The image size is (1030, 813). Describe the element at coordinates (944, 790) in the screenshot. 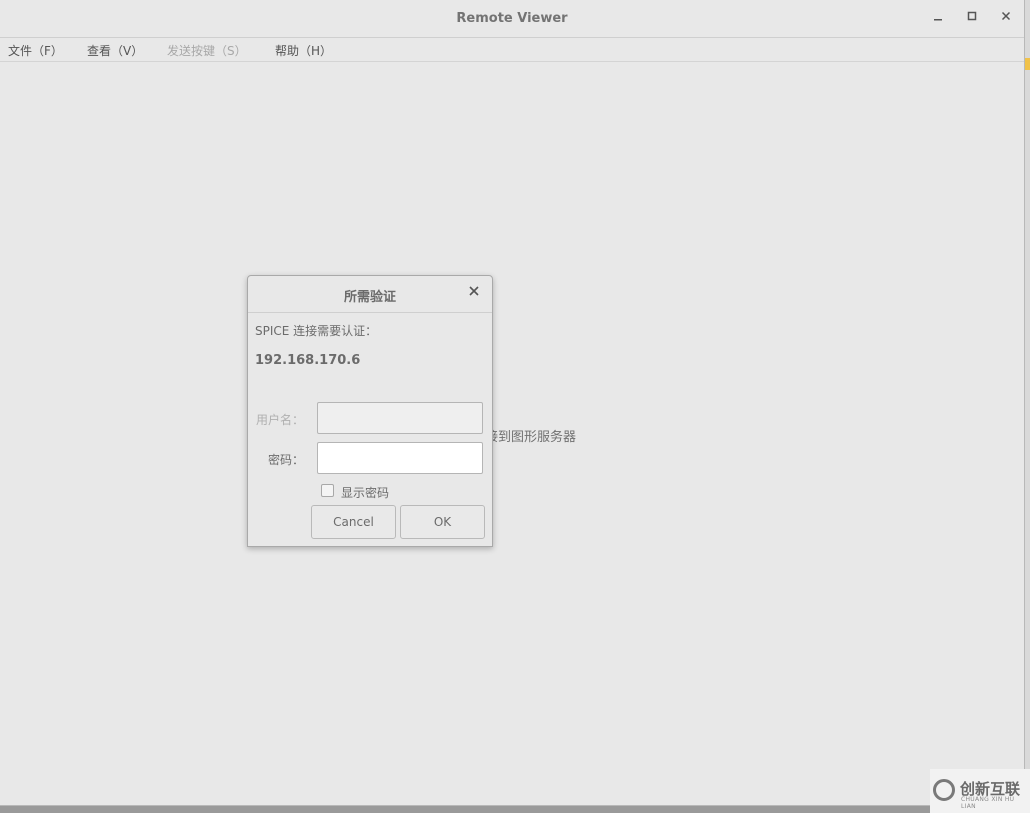

I see `watermark-logo-icon` at that location.